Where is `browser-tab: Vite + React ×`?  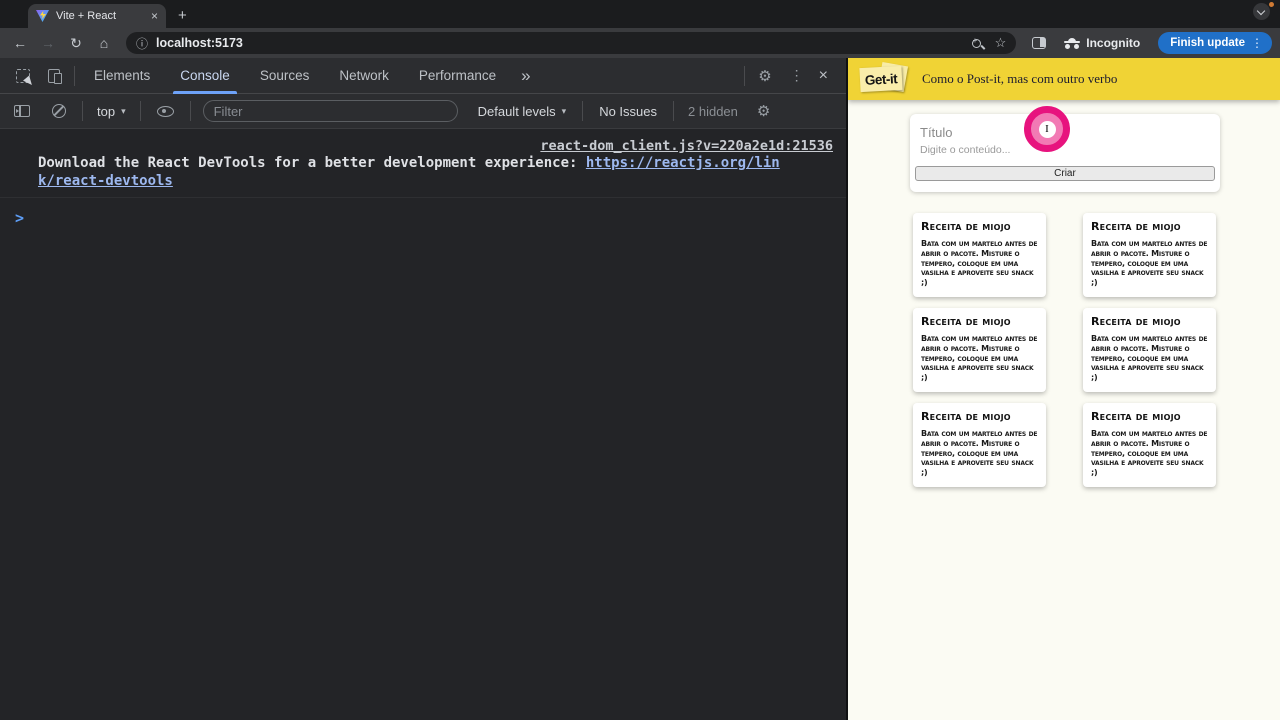 browser-tab: Vite + React × is located at coordinates (97, 16).